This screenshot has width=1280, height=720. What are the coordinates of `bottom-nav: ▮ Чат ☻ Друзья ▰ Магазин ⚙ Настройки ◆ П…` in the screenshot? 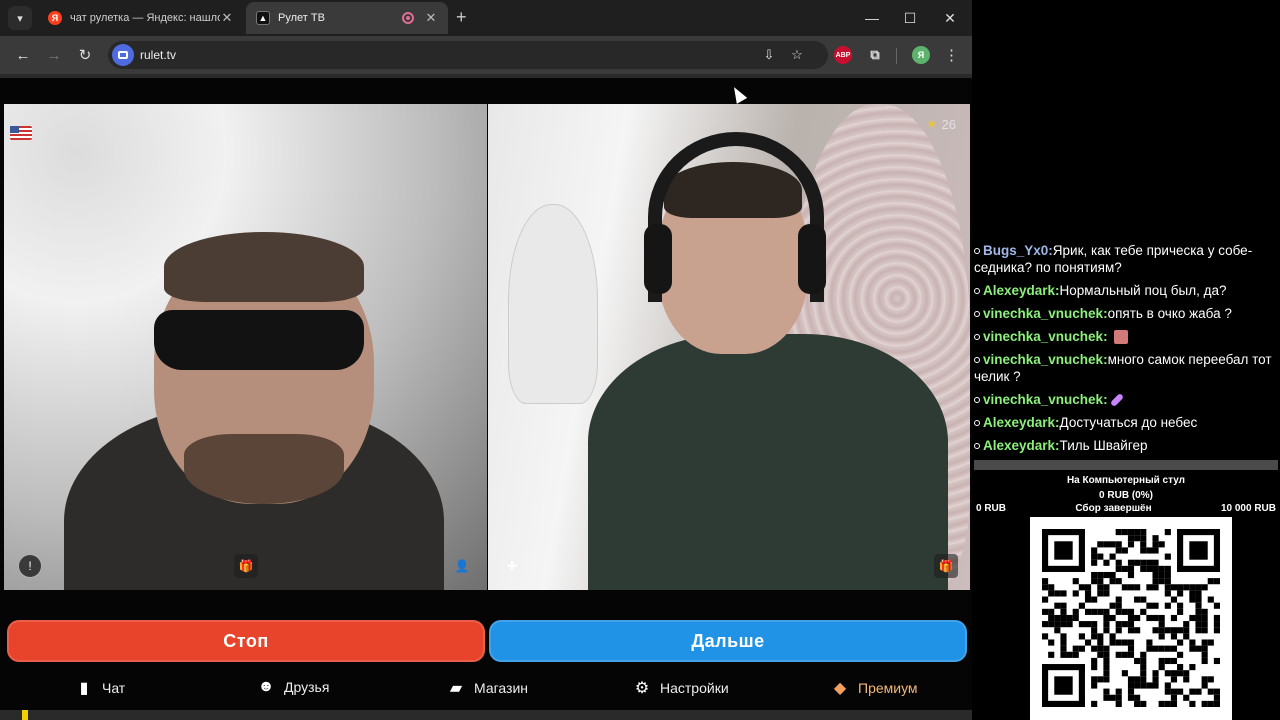 It's located at (486, 688).